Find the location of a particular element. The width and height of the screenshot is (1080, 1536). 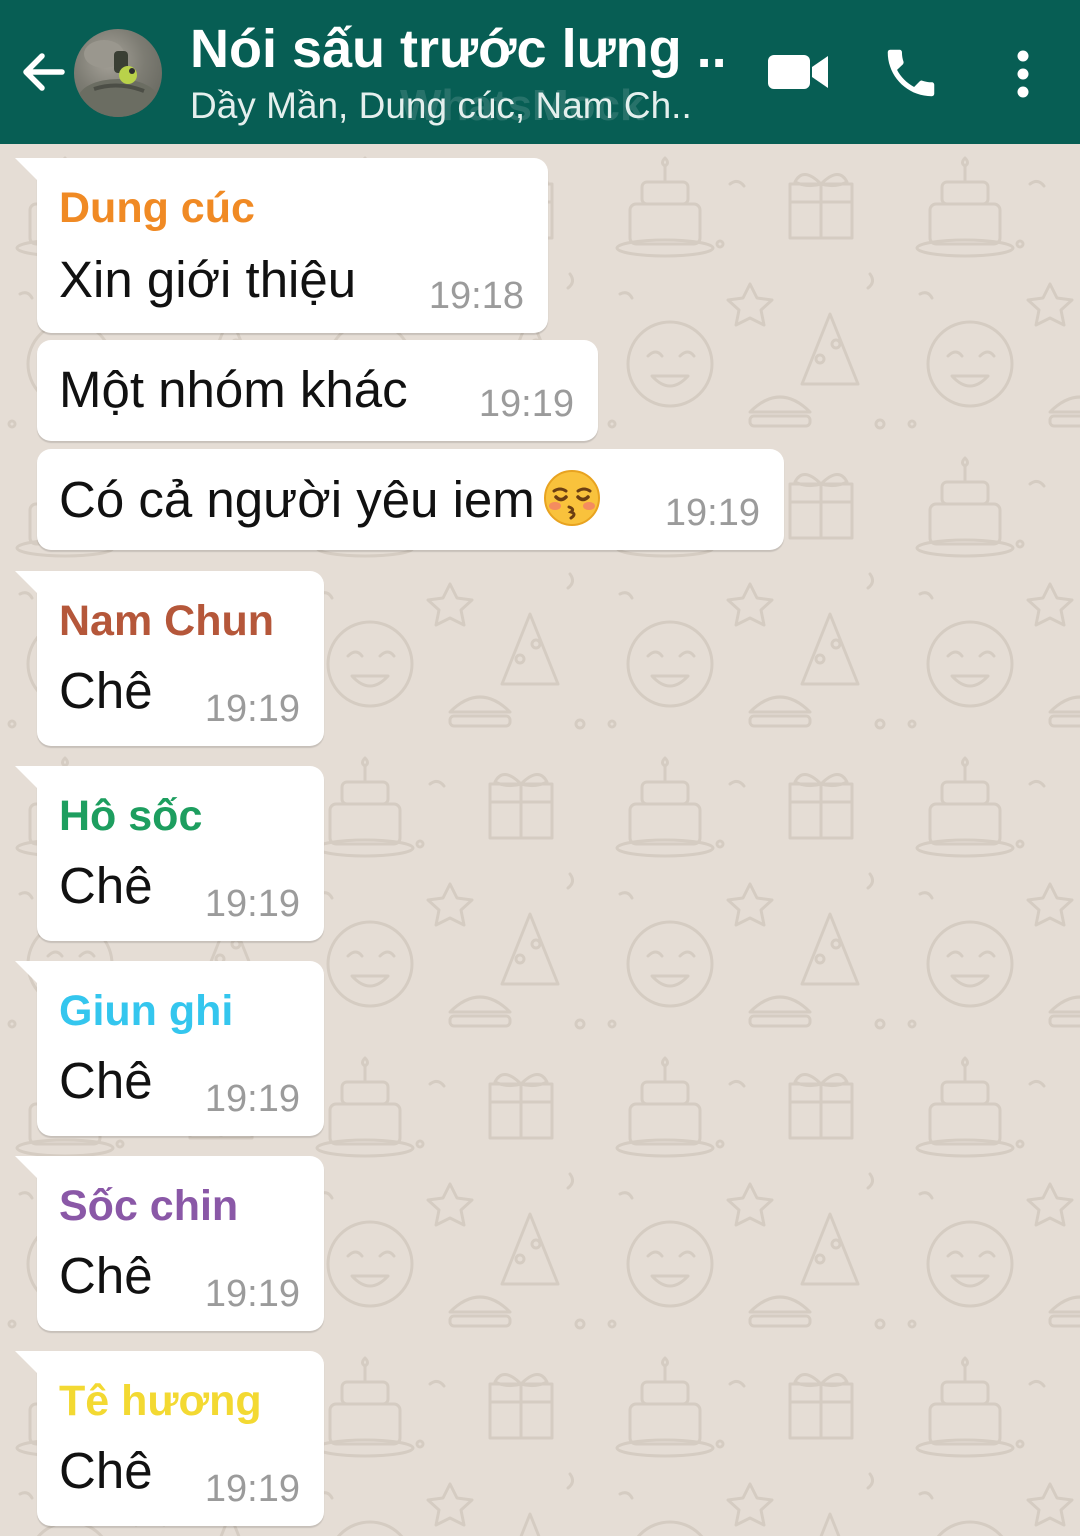

message-bubble: Sốc chin Chê 19:19 is located at coordinates (169, 1243).